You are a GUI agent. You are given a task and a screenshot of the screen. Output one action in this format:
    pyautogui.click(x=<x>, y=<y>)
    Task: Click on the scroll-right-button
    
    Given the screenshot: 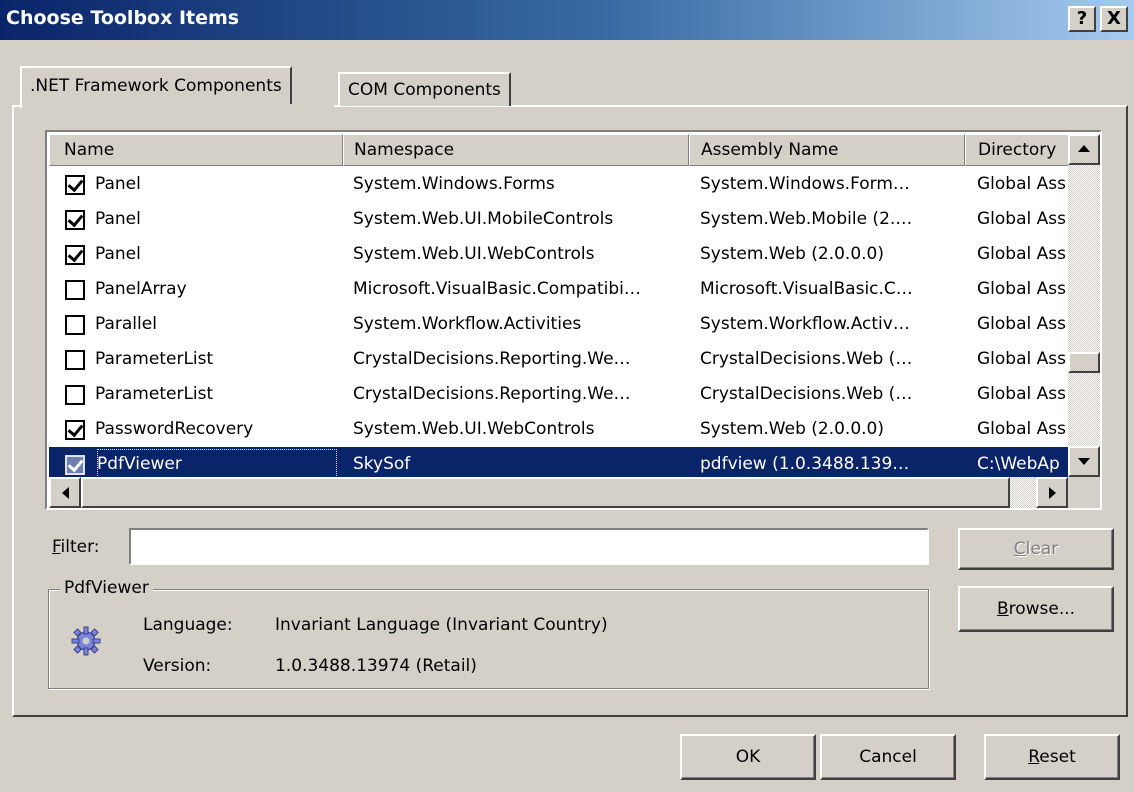 What is the action you would take?
    pyautogui.click(x=1052, y=492)
    